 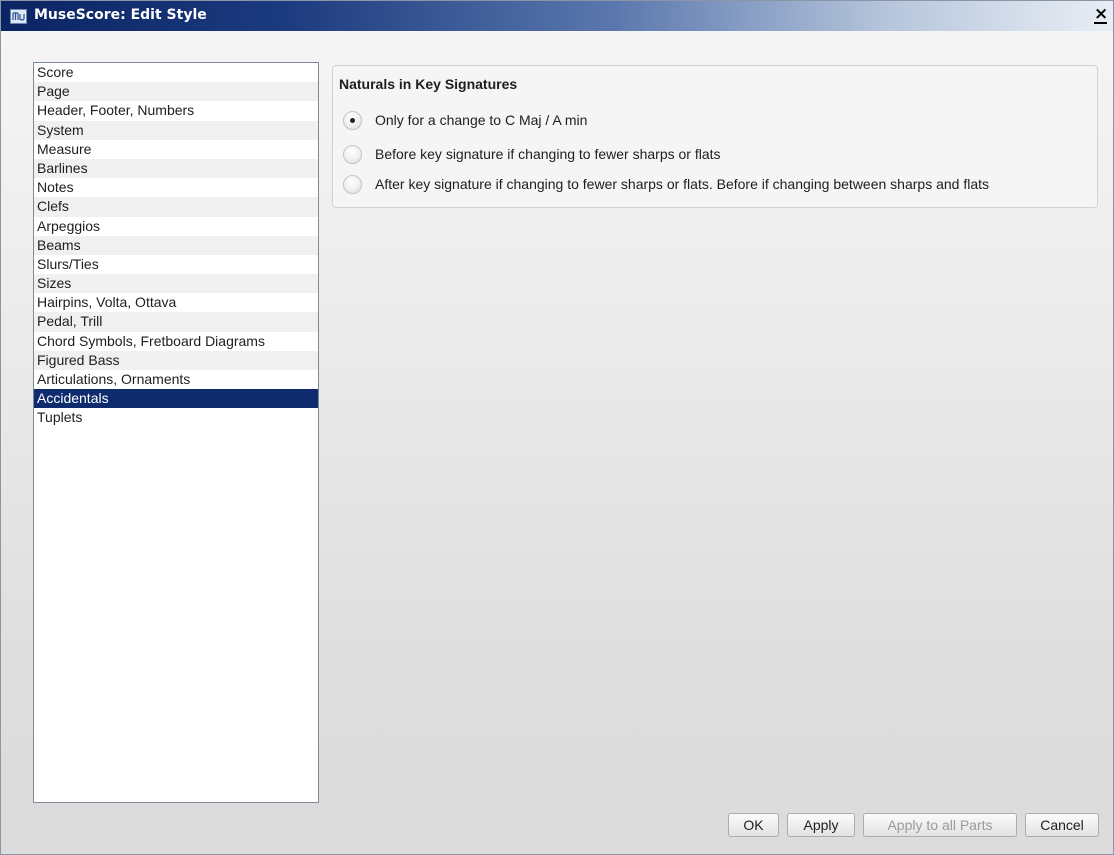 I want to click on sidebar-item: Notes, so click(x=176, y=187).